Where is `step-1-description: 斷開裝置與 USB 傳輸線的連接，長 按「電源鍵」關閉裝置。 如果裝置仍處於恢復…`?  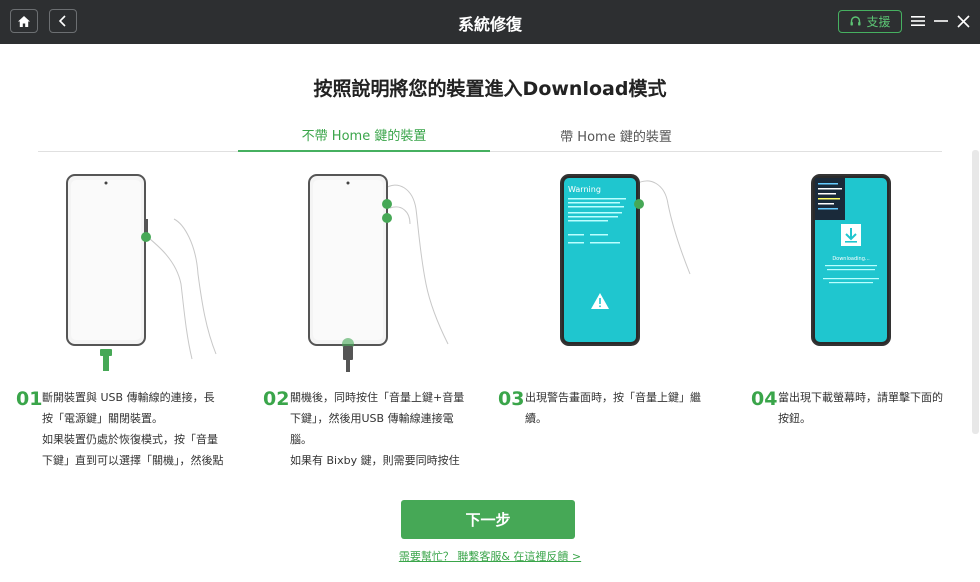 step-1-description: 斷開裝置與 USB 傳輸線的連接，長 按「電源鍵」關閉裝置。 如果裝置仍處於恢復… is located at coordinates (133, 429).